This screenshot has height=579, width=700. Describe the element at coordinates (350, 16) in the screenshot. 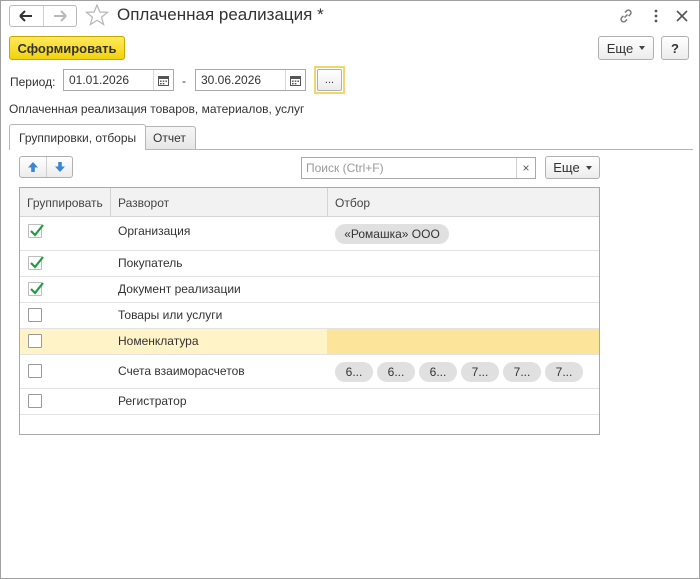

I see `title-bar: Оплаченная реализация *` at that location.